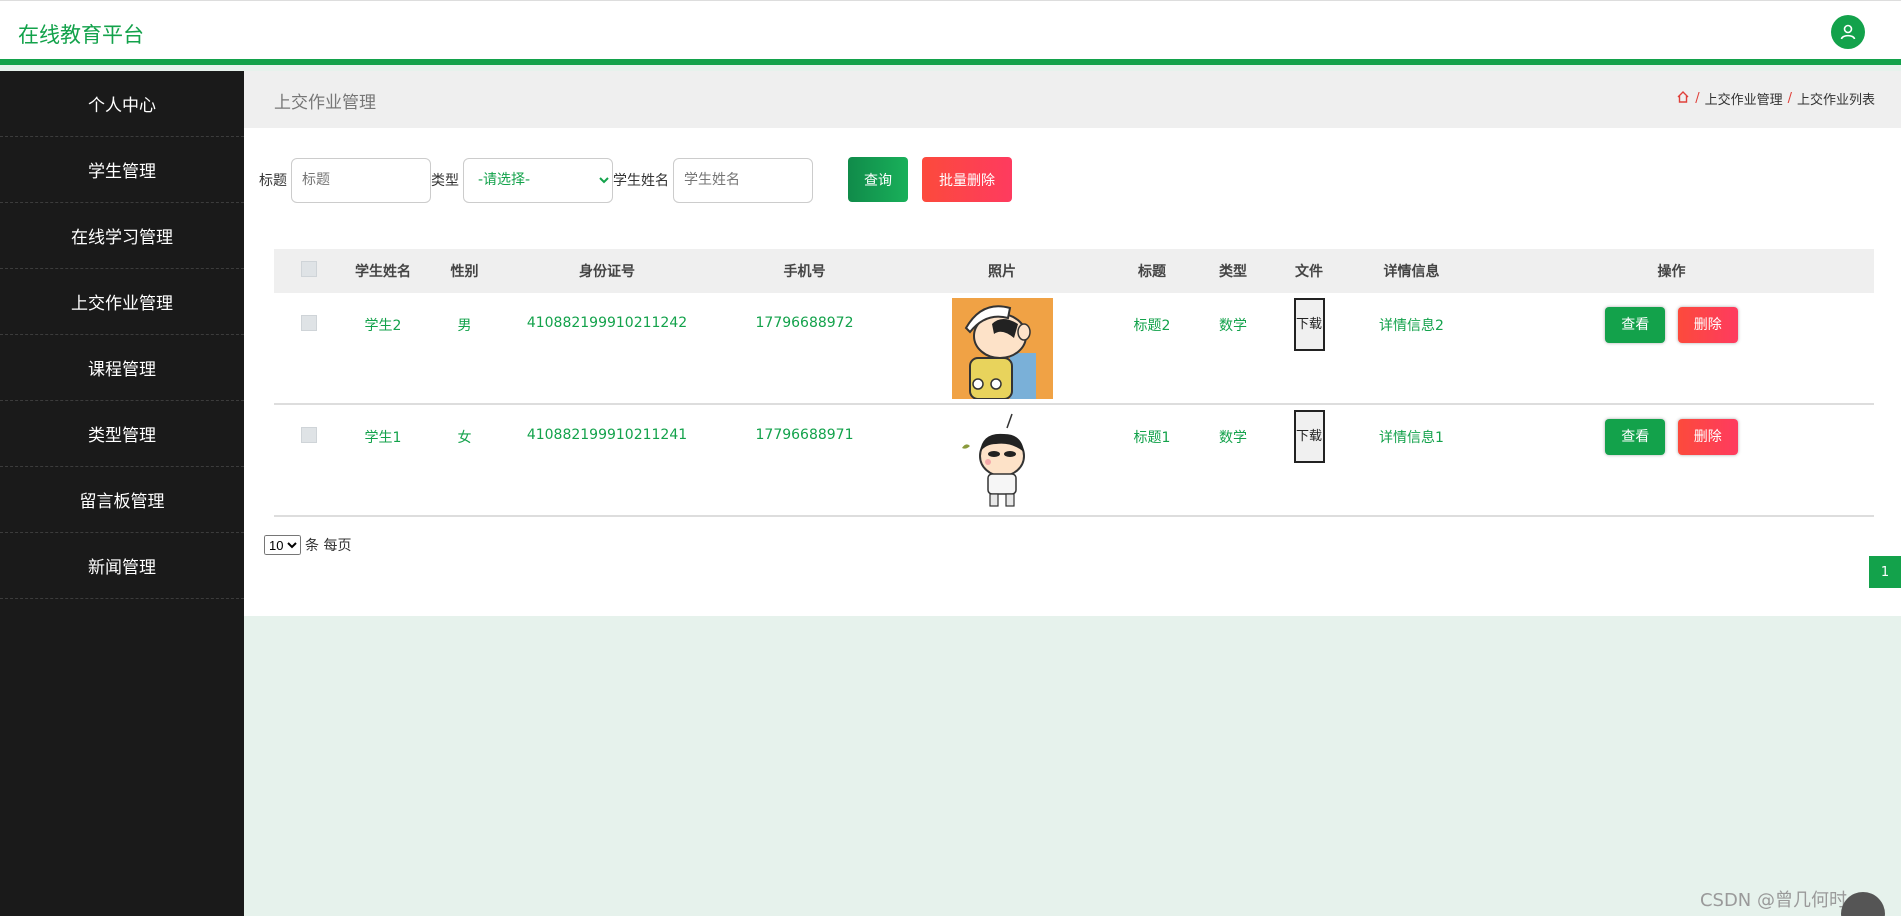 This screenshot has height=916, width=1901. Describe the element at coordinates (1411, 272) in the screenshot. I see `column-header-detail: 详情信息` at that location.